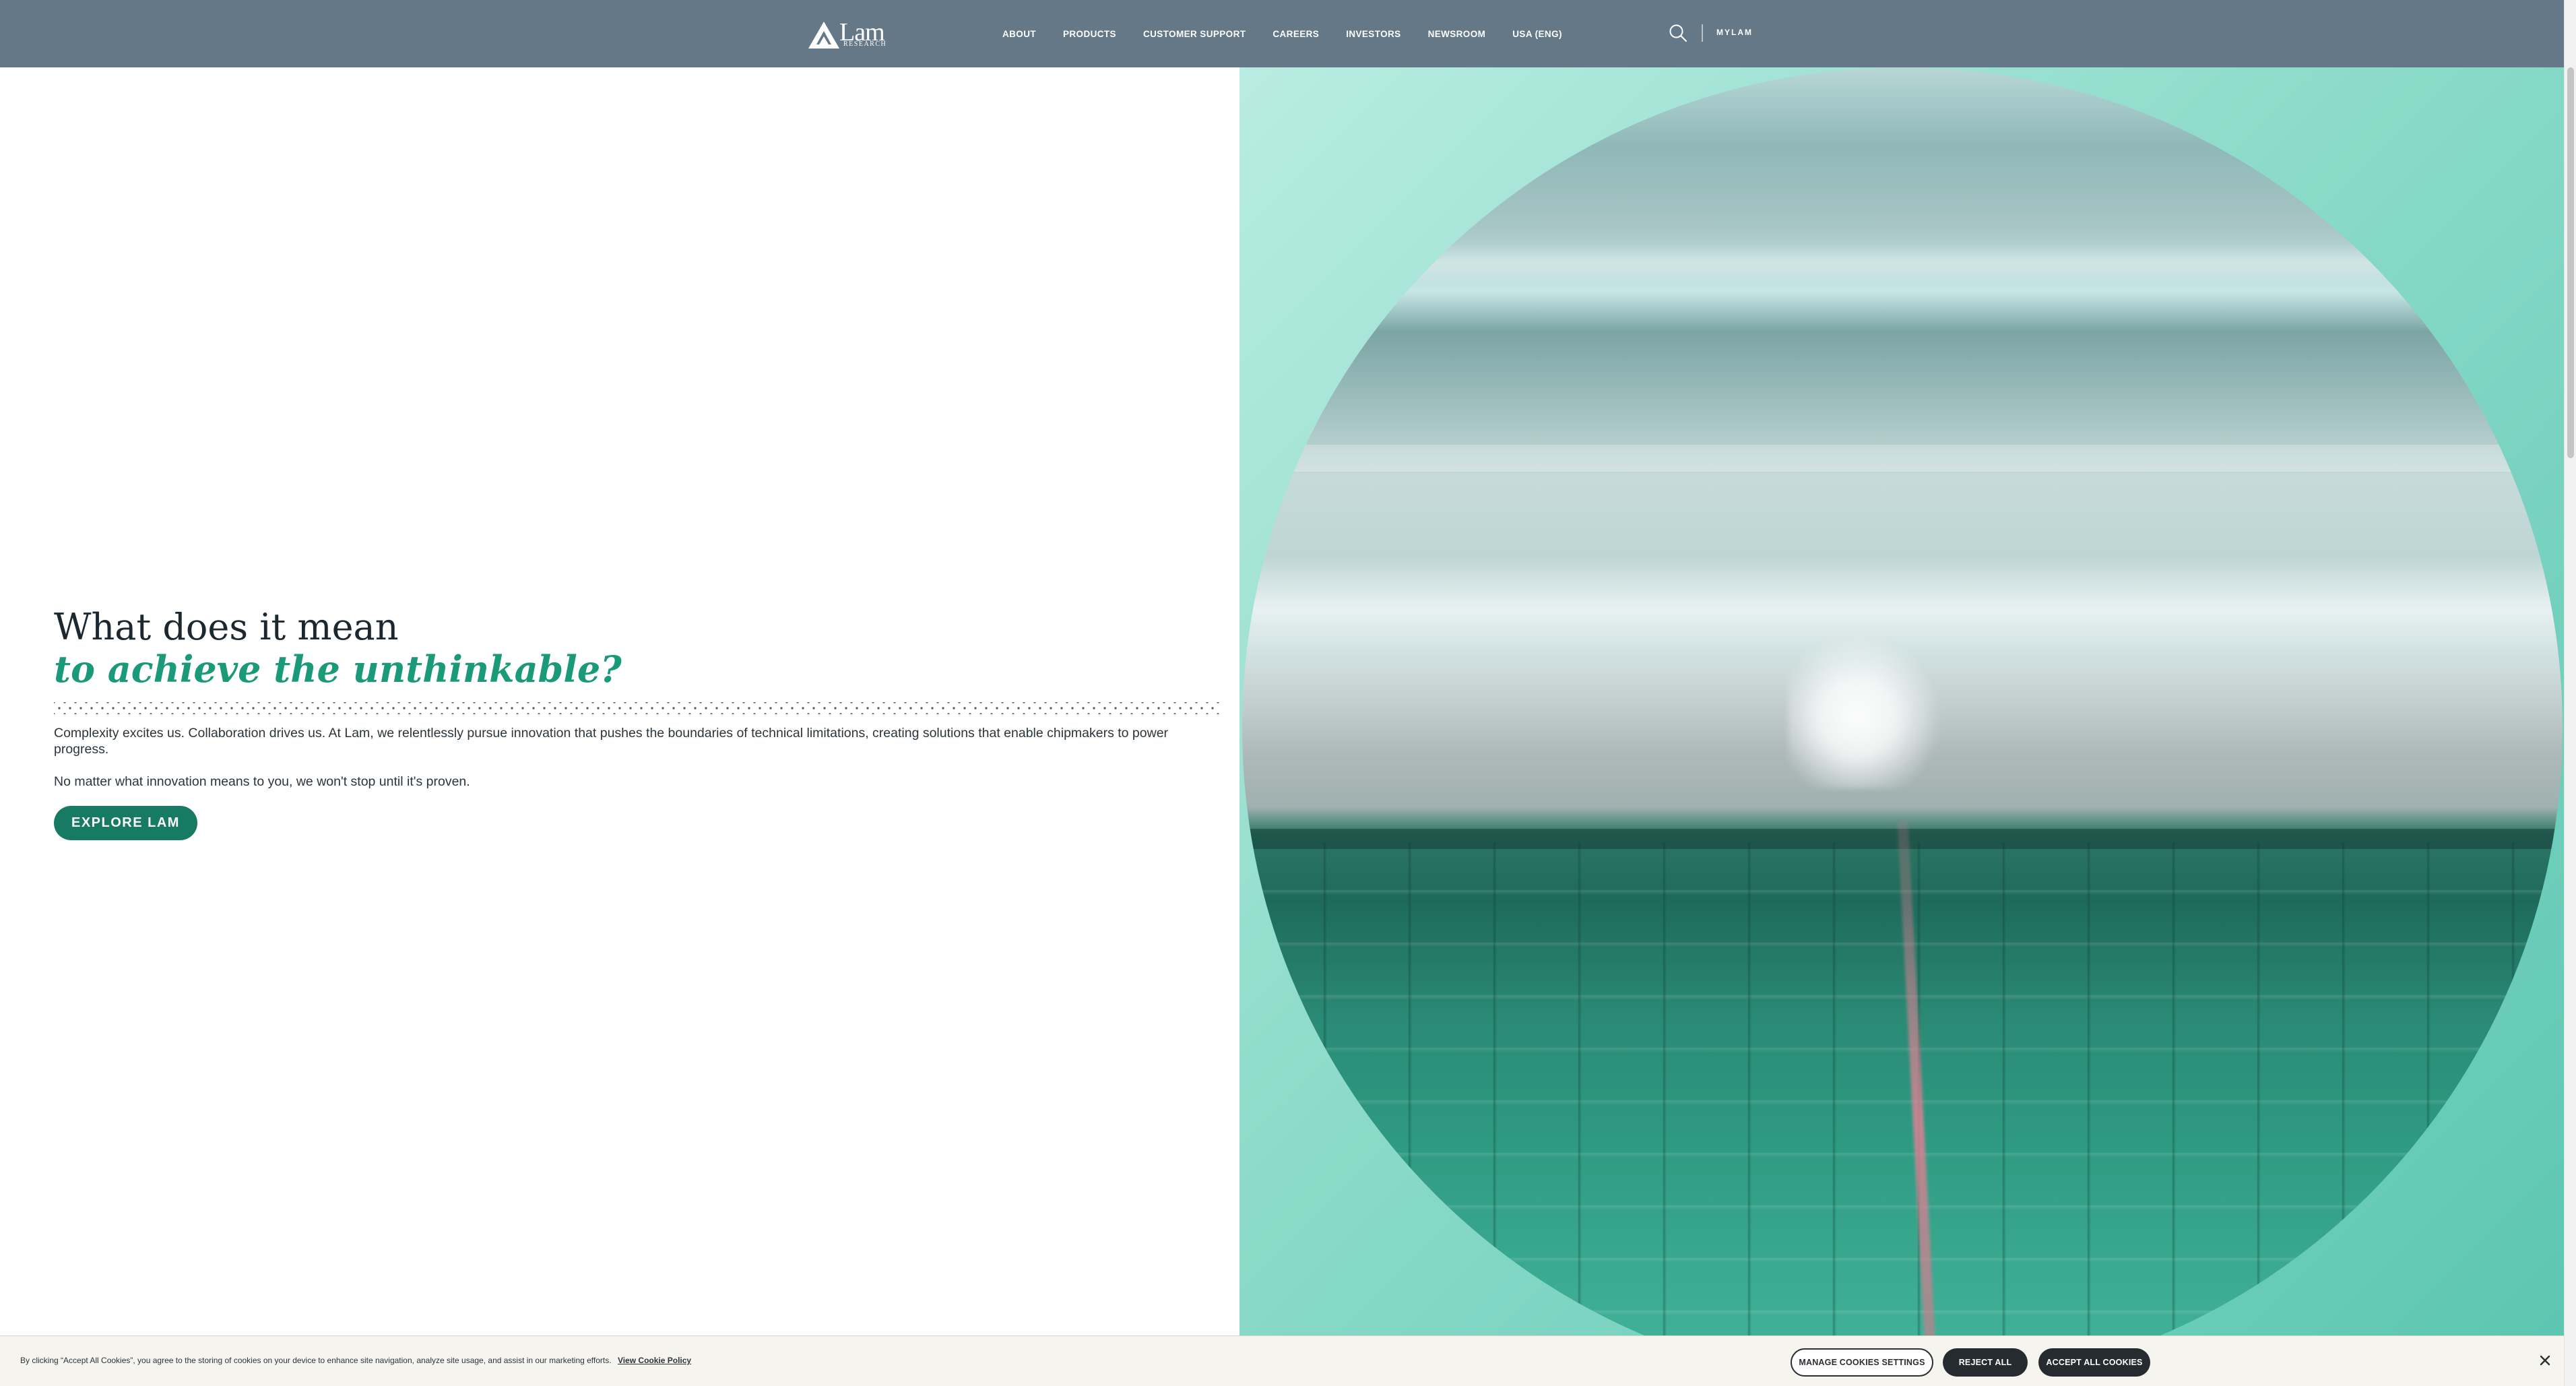 Image resolution: width=2576 pixels, height=1386 pixels. I want to click on nav-careers: CAREERS, so click(1296, 34).